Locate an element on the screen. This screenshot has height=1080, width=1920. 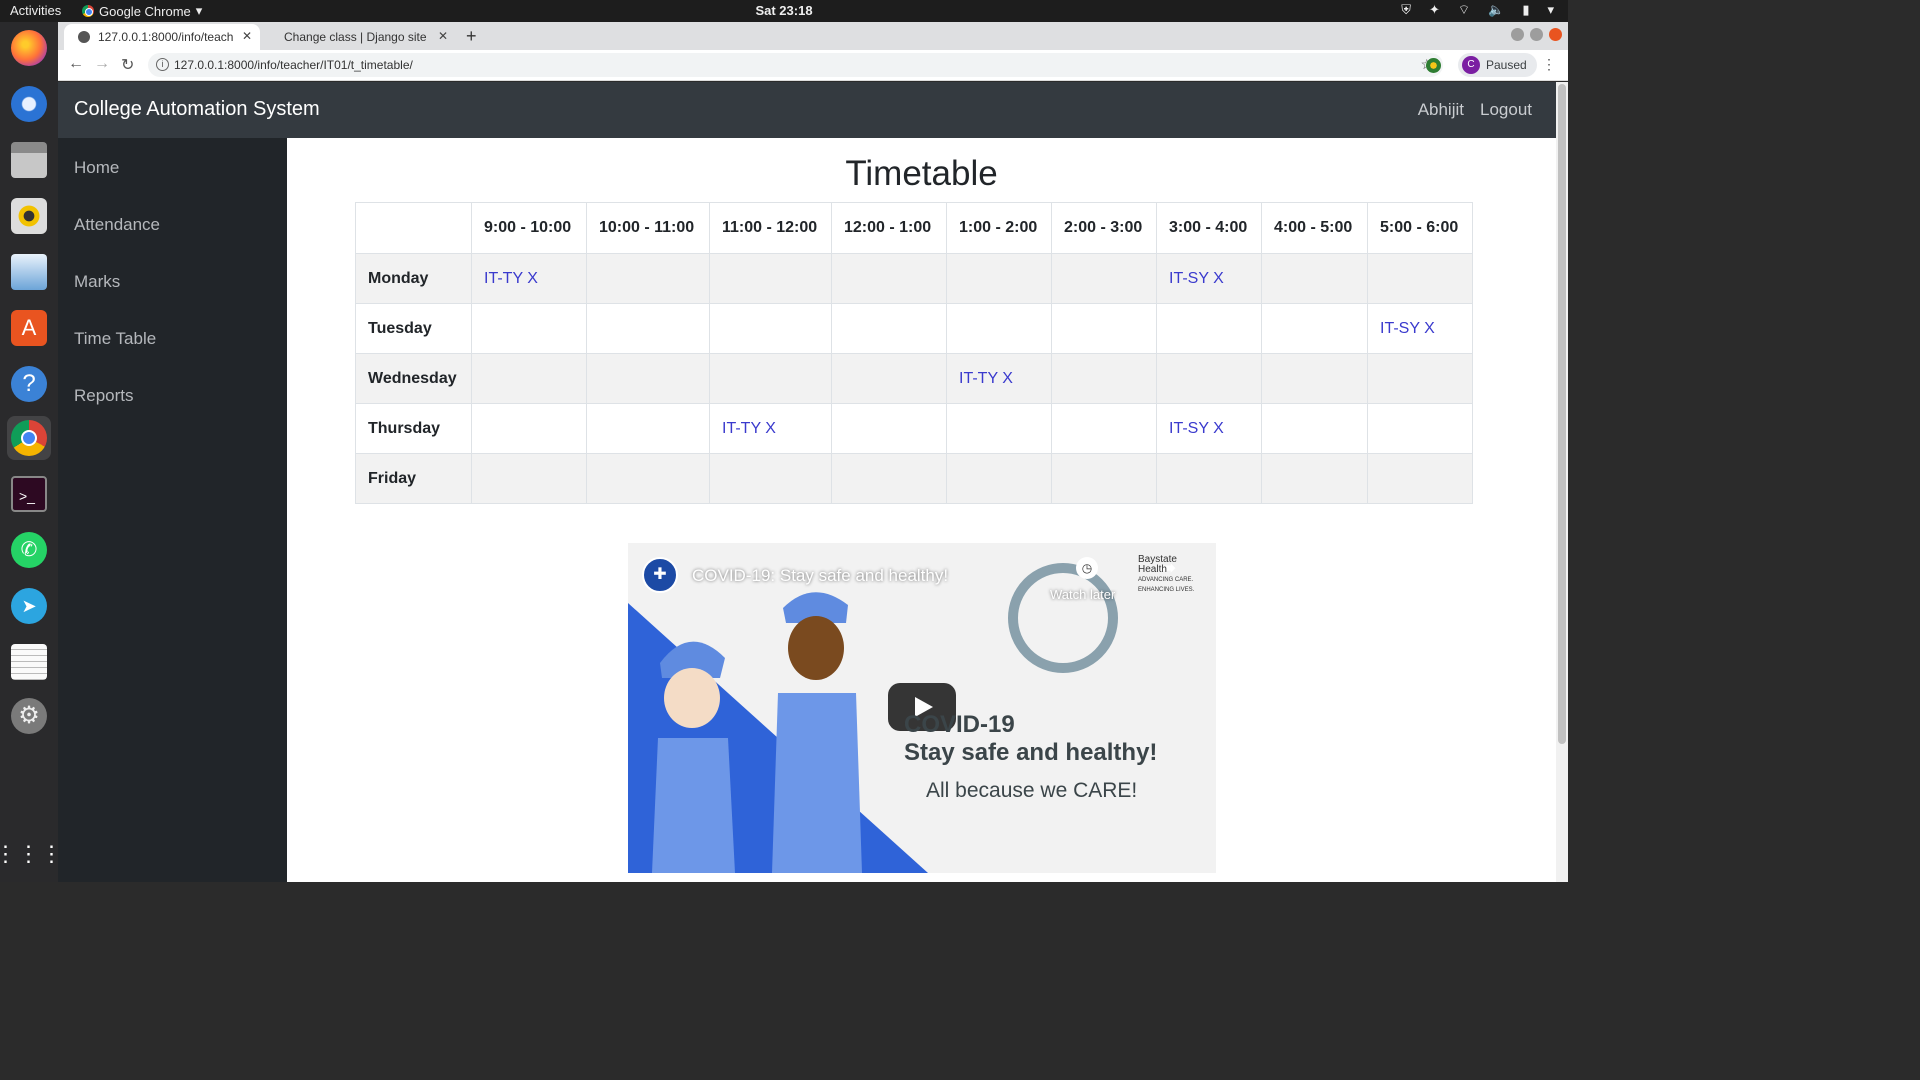
help-icon: ? is located at coordinates (29, 384).